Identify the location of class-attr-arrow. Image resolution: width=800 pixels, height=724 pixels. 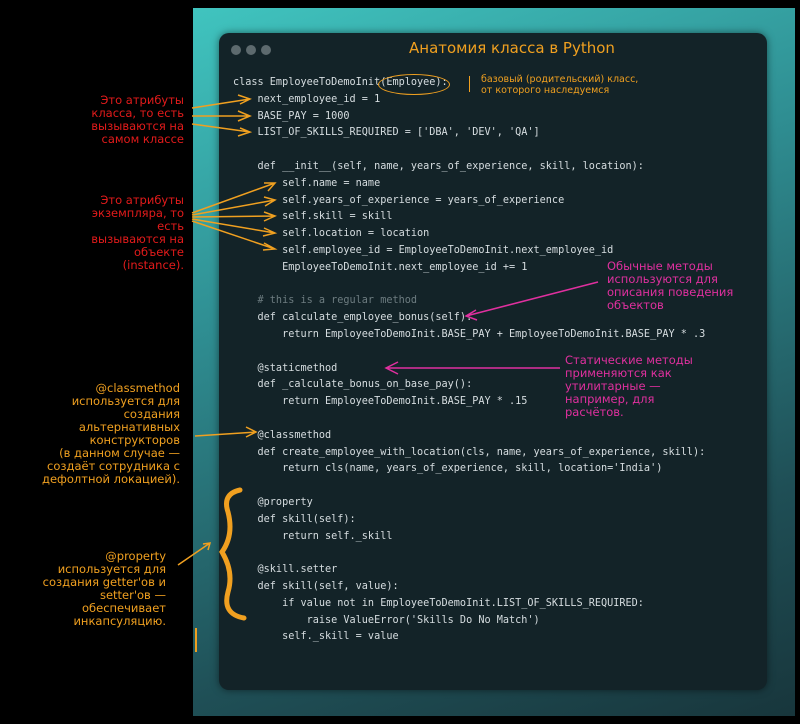
(222, 115).